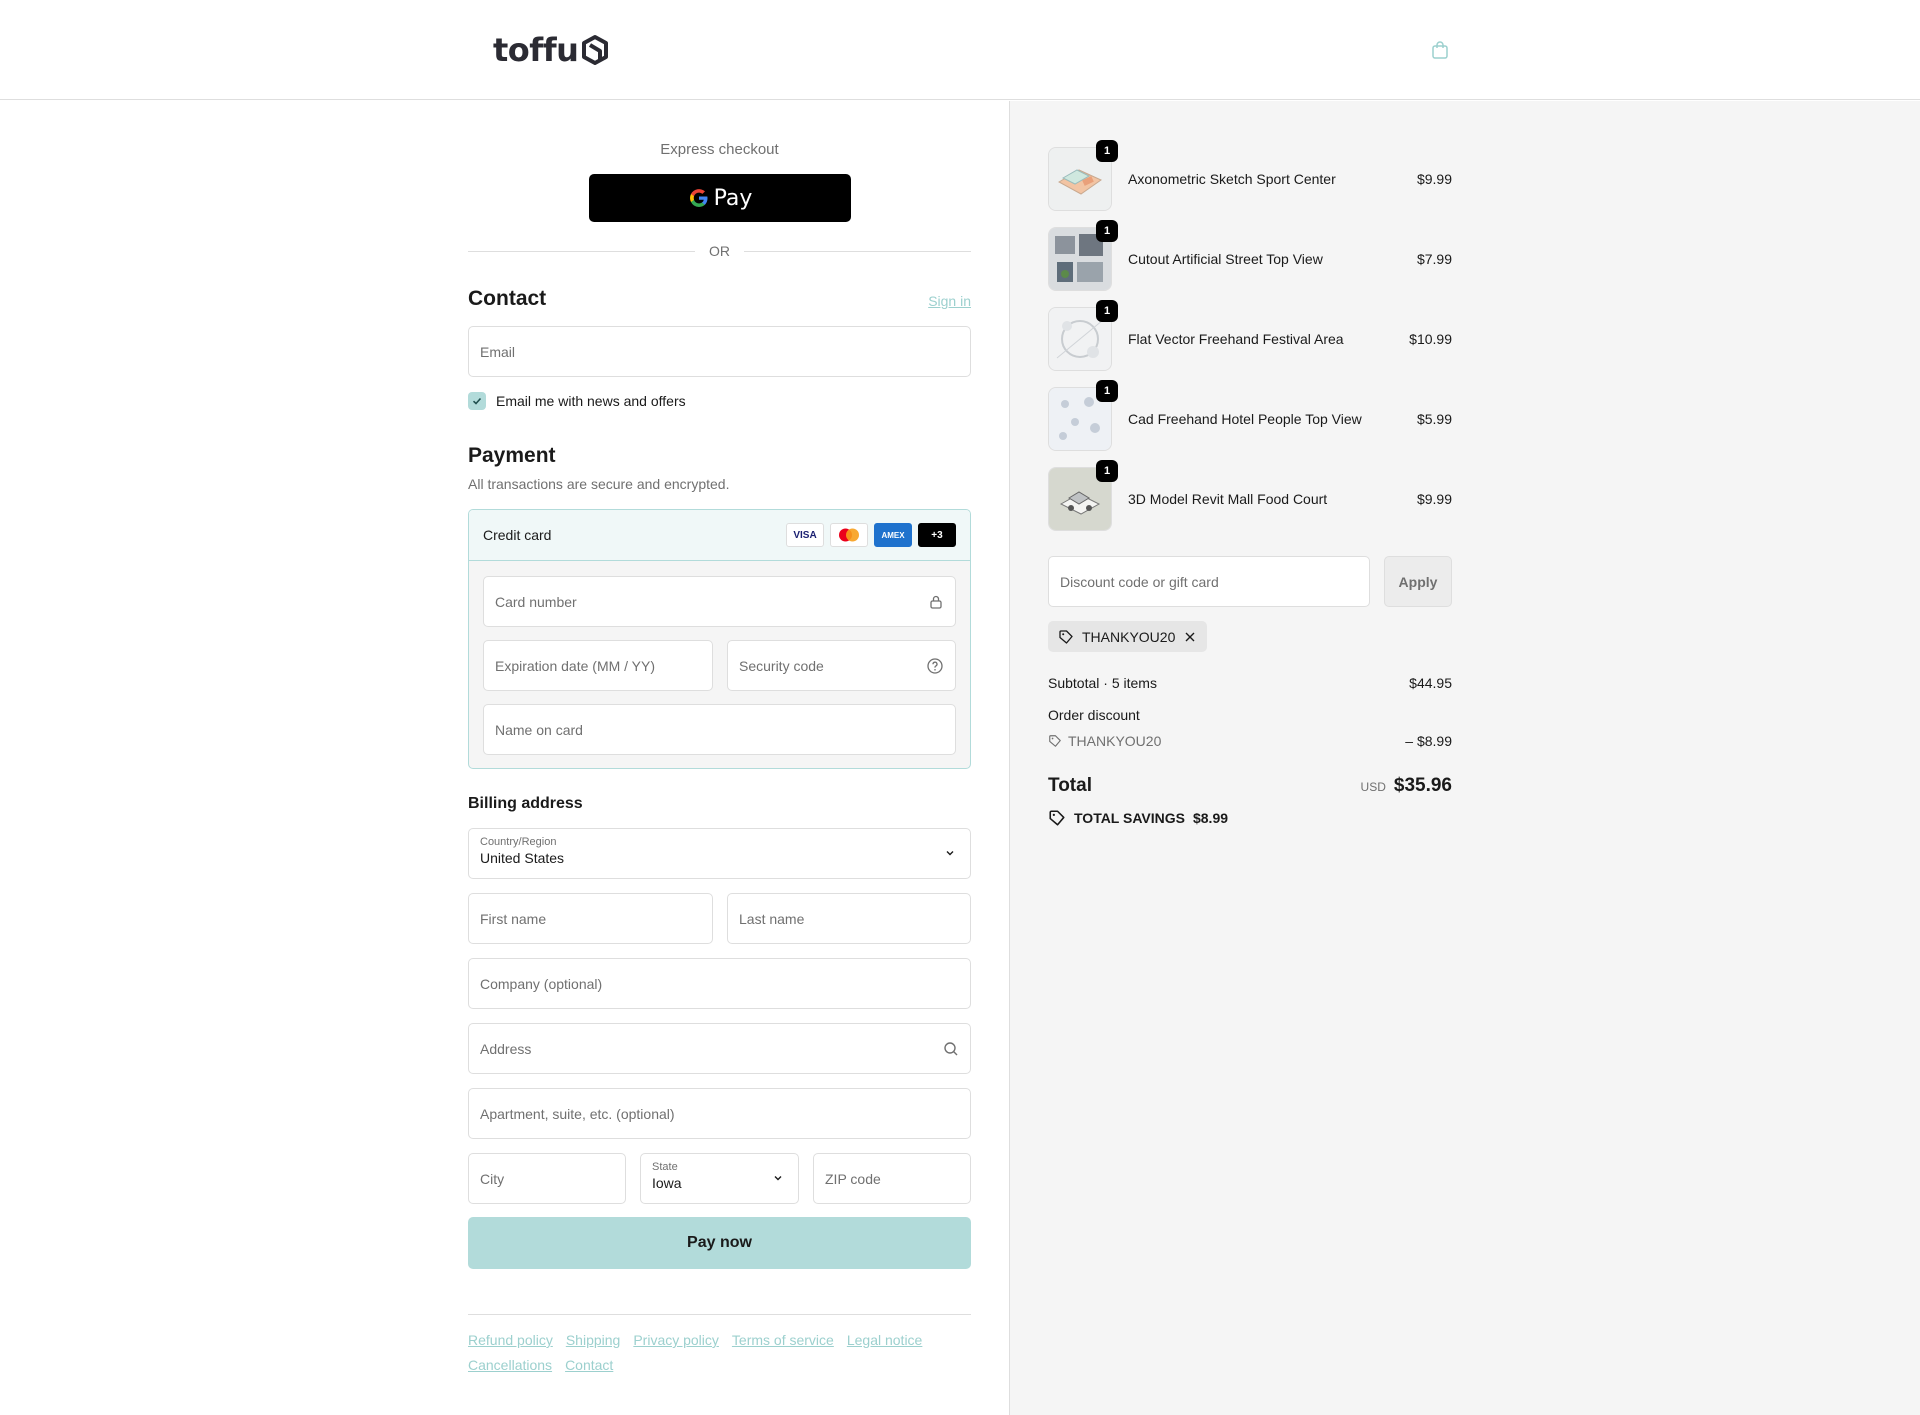 The image size is (1920, 1415). Describe the element at coordinates (1245, 419) in the screenshot. I see `item-name: Cad Freehand Hotel People Top View` at that location.